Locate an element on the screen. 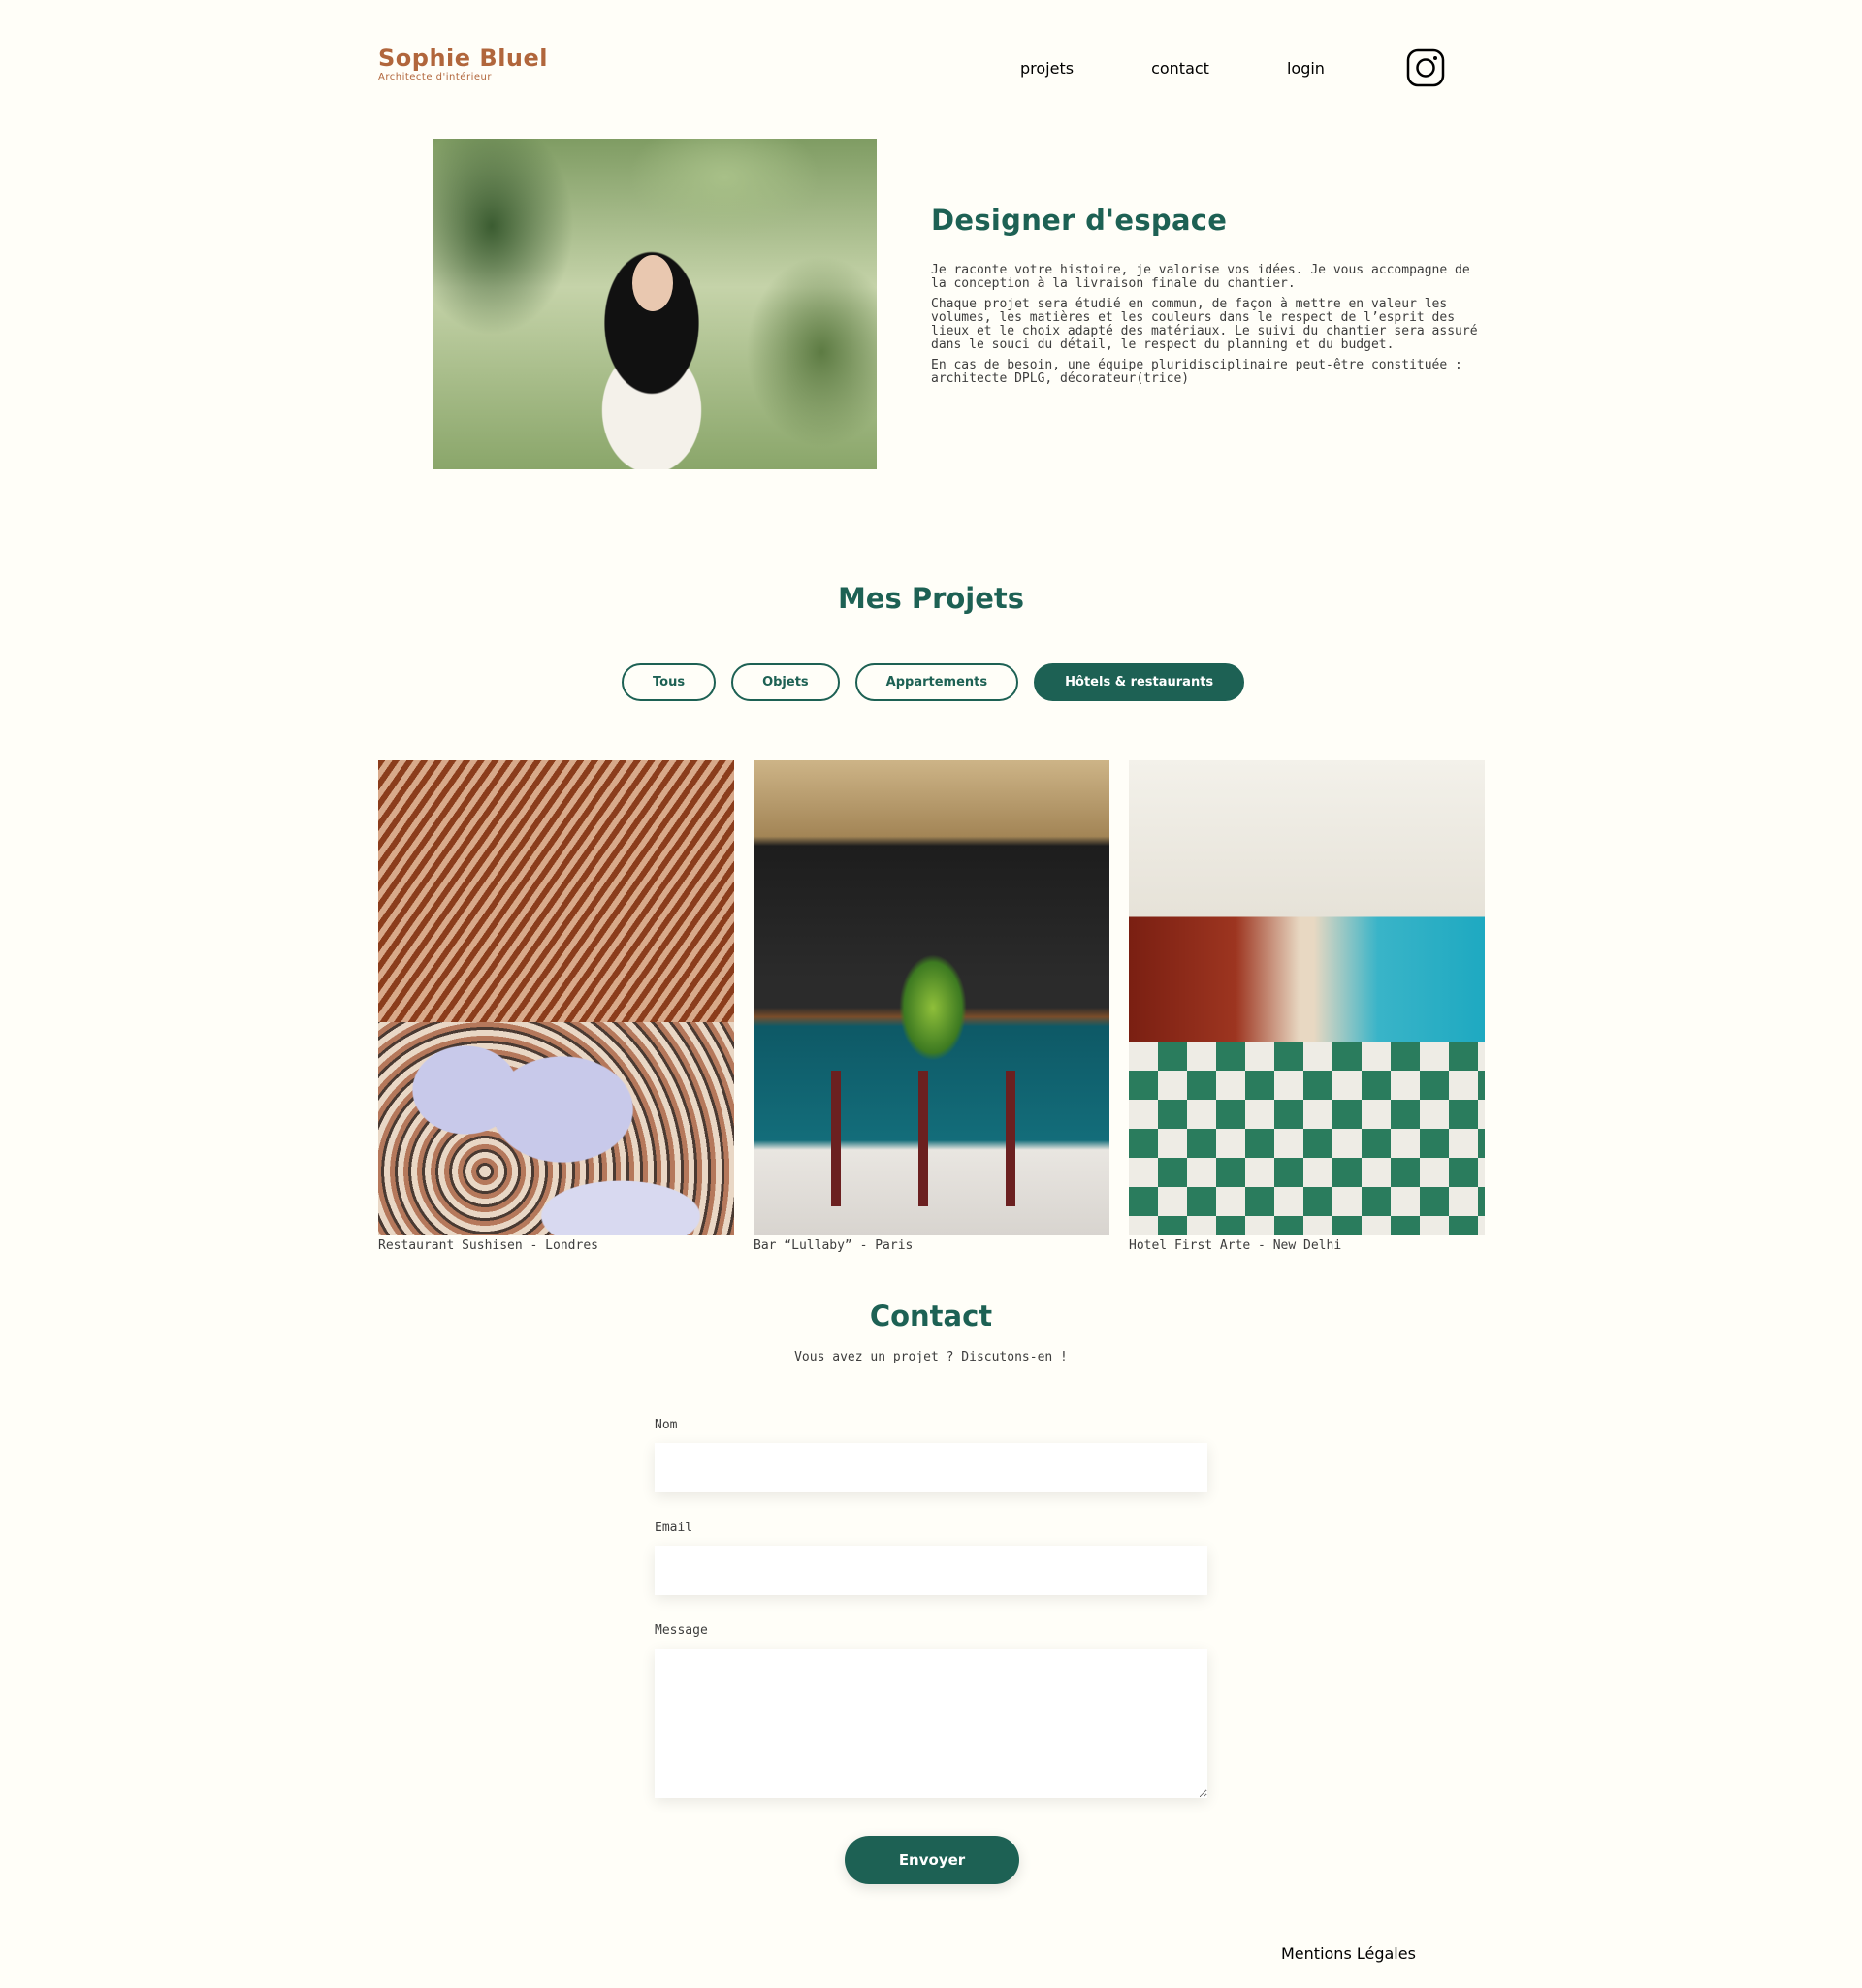  project-caption: Restaurant Sushisen - Londres is located at coordinates (488, 1245).